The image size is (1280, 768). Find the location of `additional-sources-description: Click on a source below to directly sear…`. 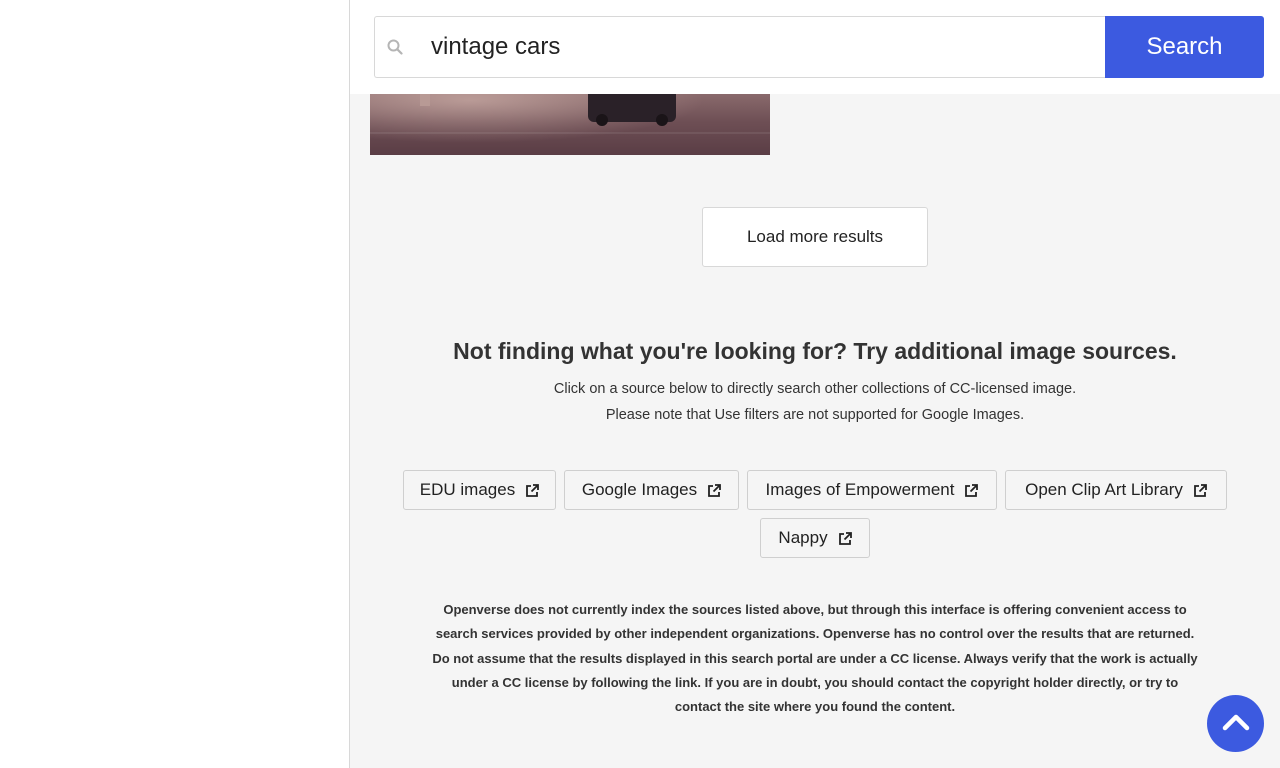

additional-sources-description: Click on a source below to directly sear… is located at coordinates (815, 389).